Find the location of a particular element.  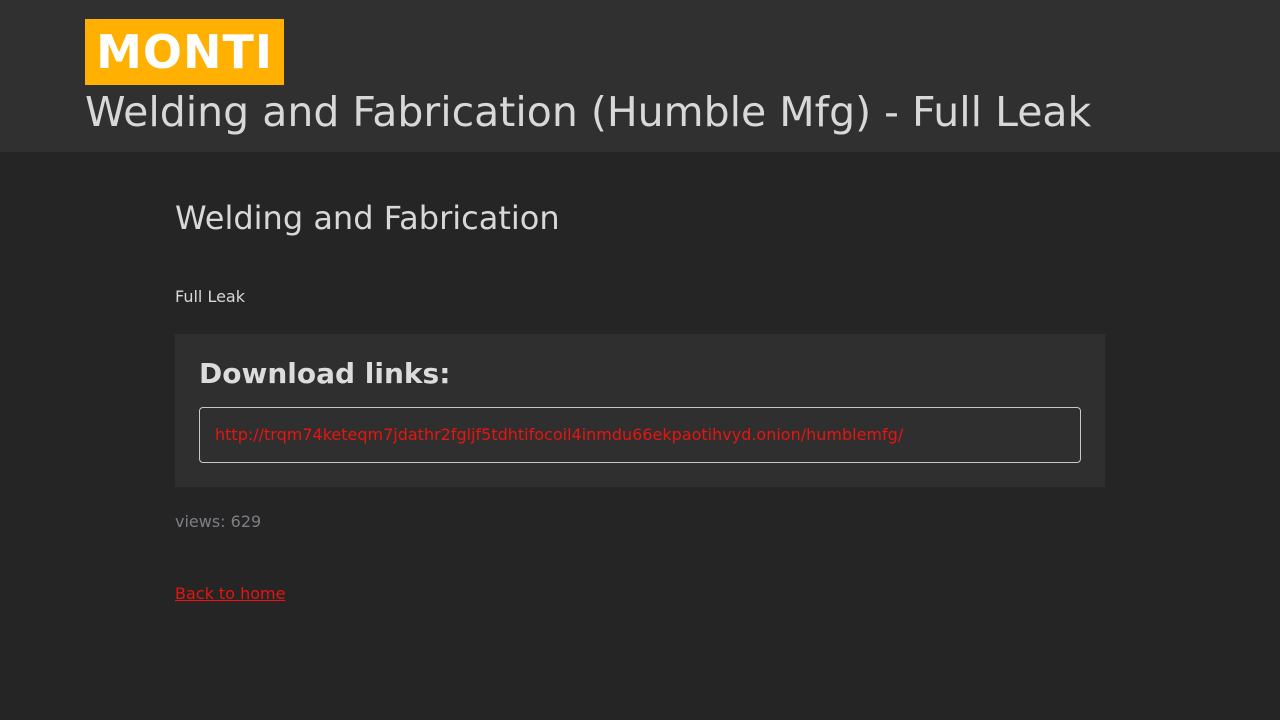

post-title: Welding and Fabrication is located at coordinates (367, 218).